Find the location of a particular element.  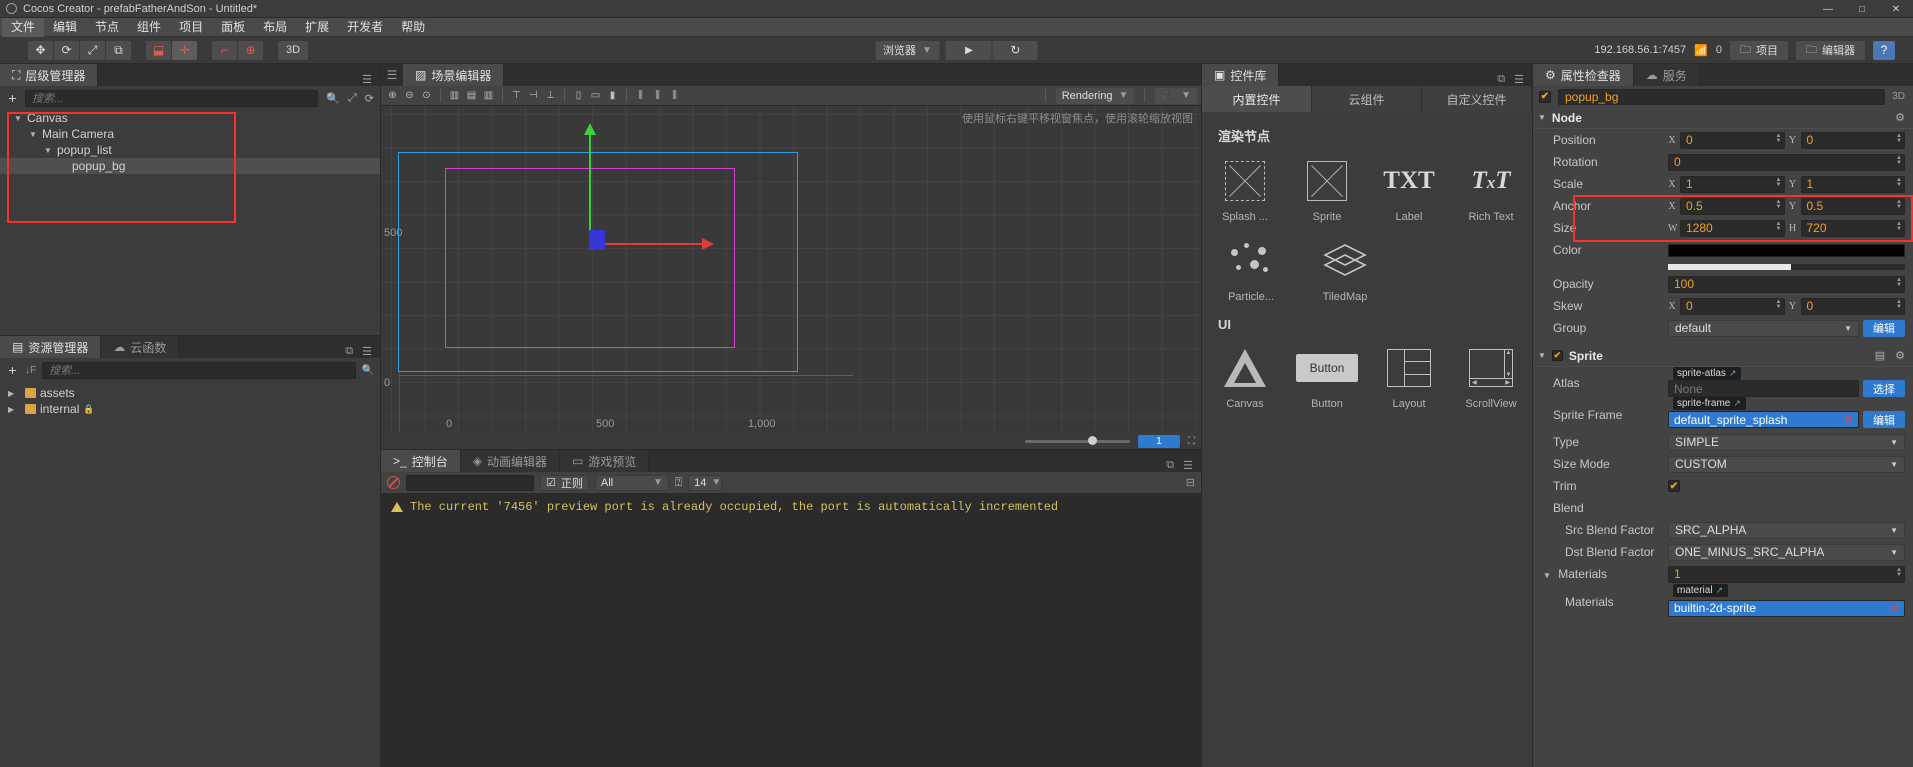

widget-item-button: Button Button is located at coordinates (1327, 377).